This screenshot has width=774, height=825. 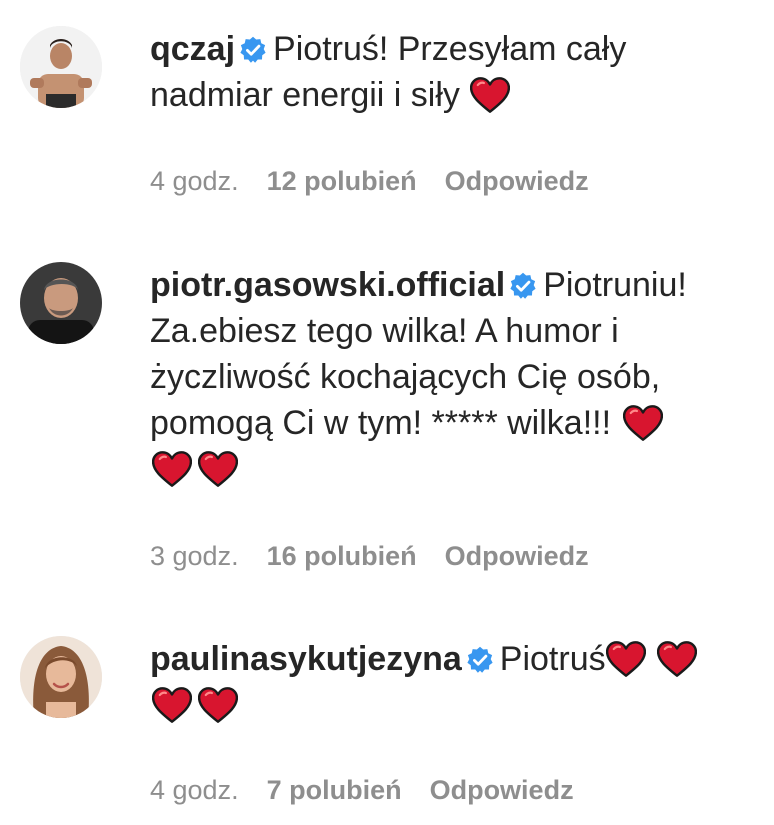 I want to click on username-link: piotr.gasowski.official, so click(x=327, y=285).